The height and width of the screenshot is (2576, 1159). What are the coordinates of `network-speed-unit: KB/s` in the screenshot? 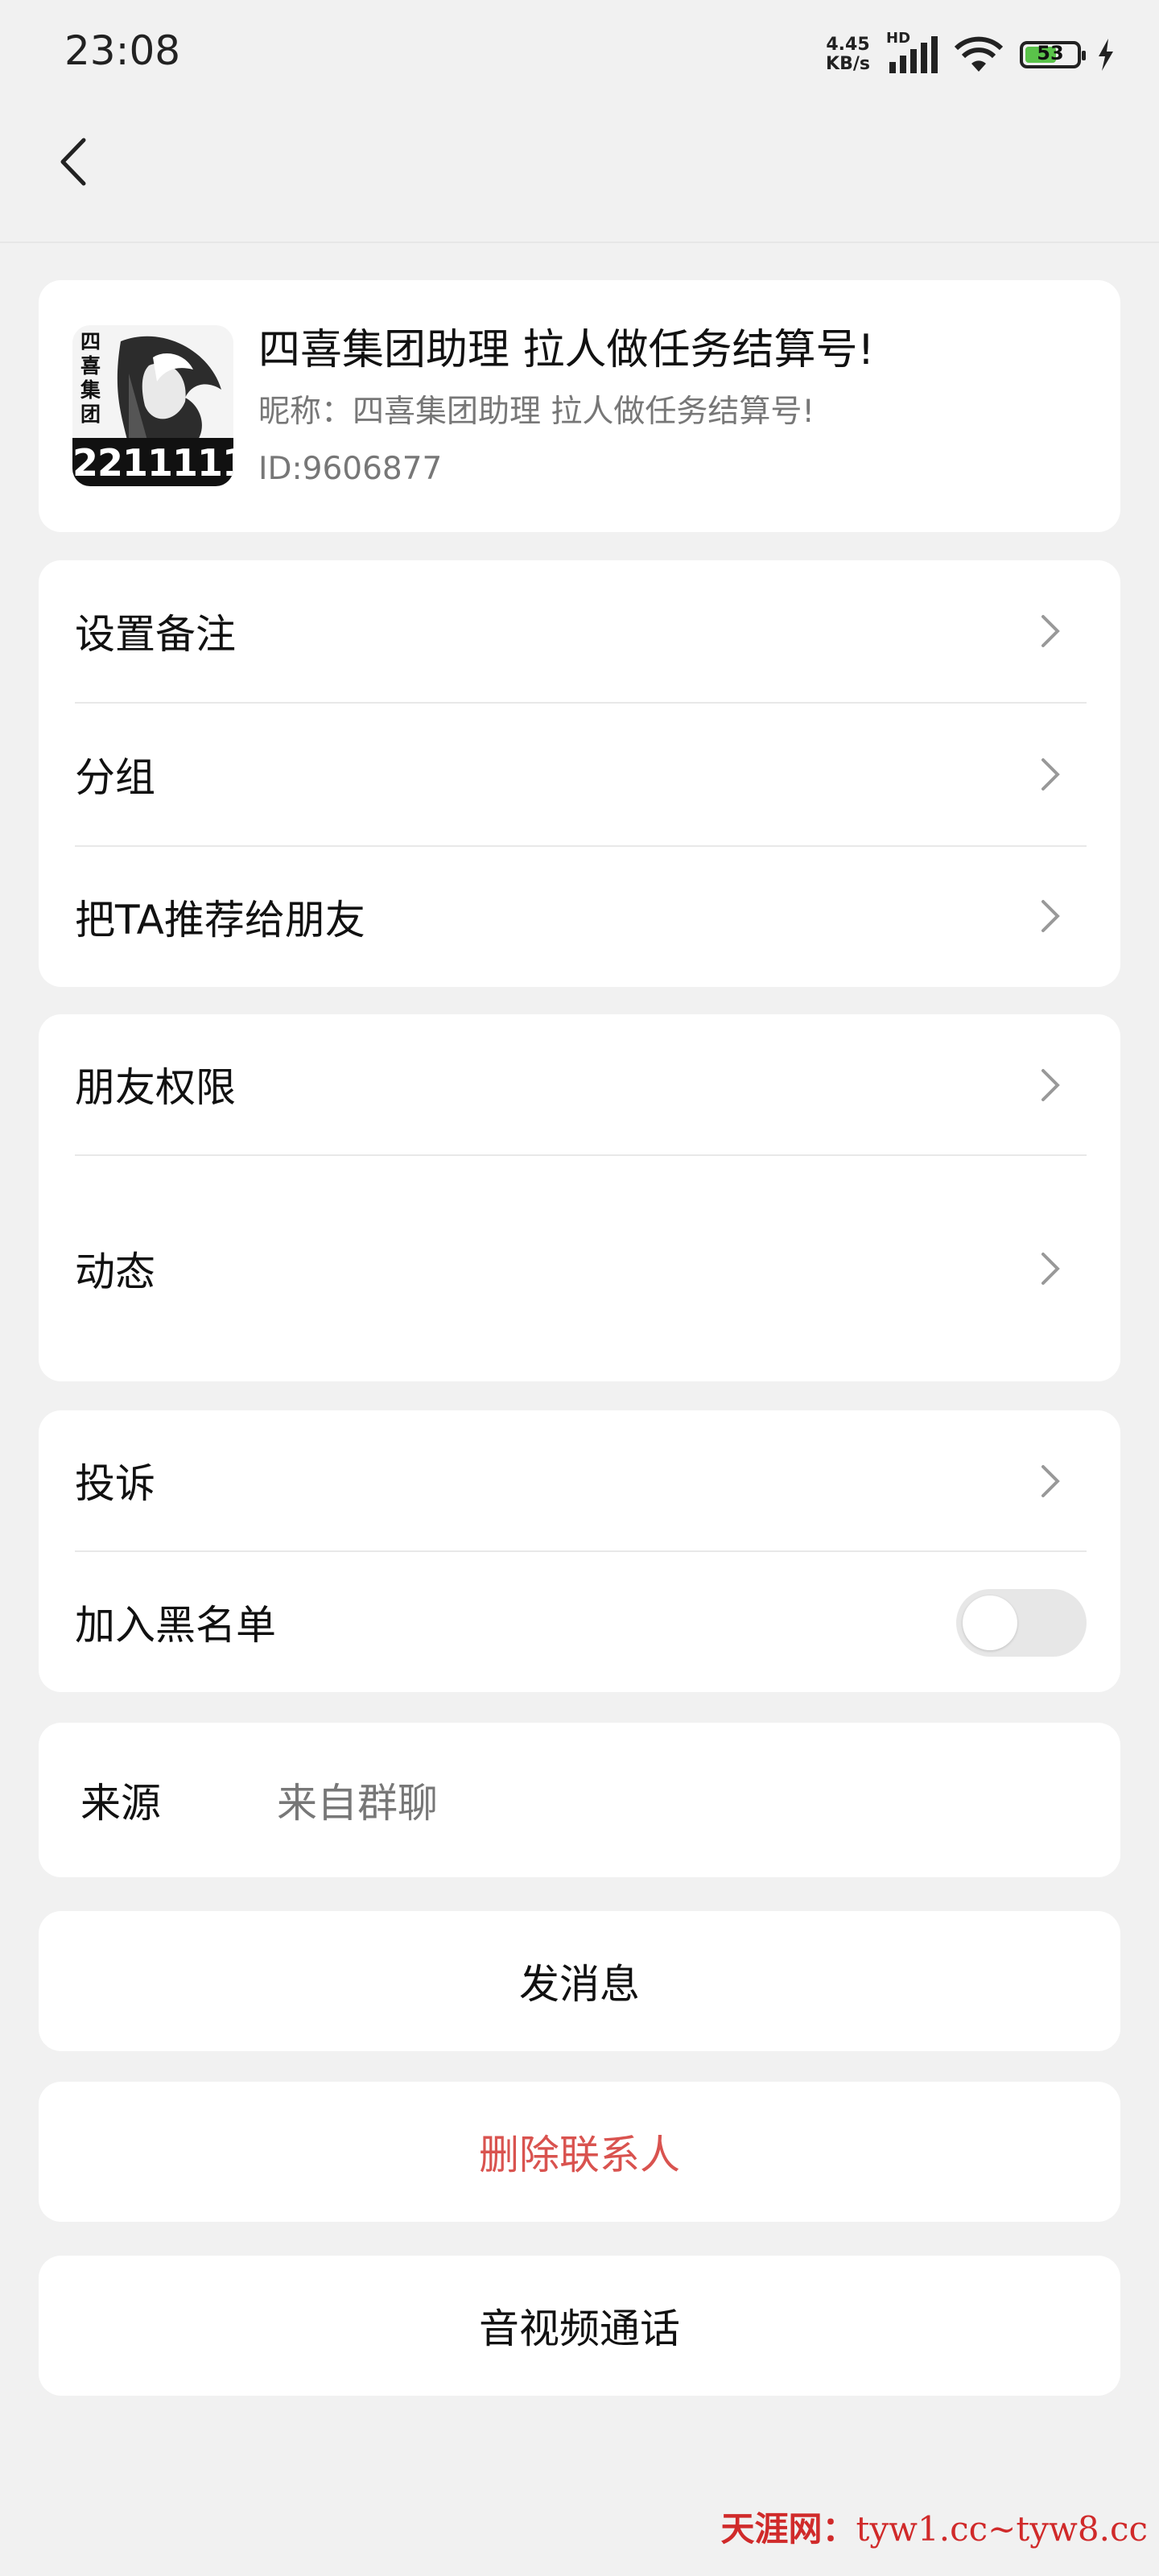 It's located at (848, 64).